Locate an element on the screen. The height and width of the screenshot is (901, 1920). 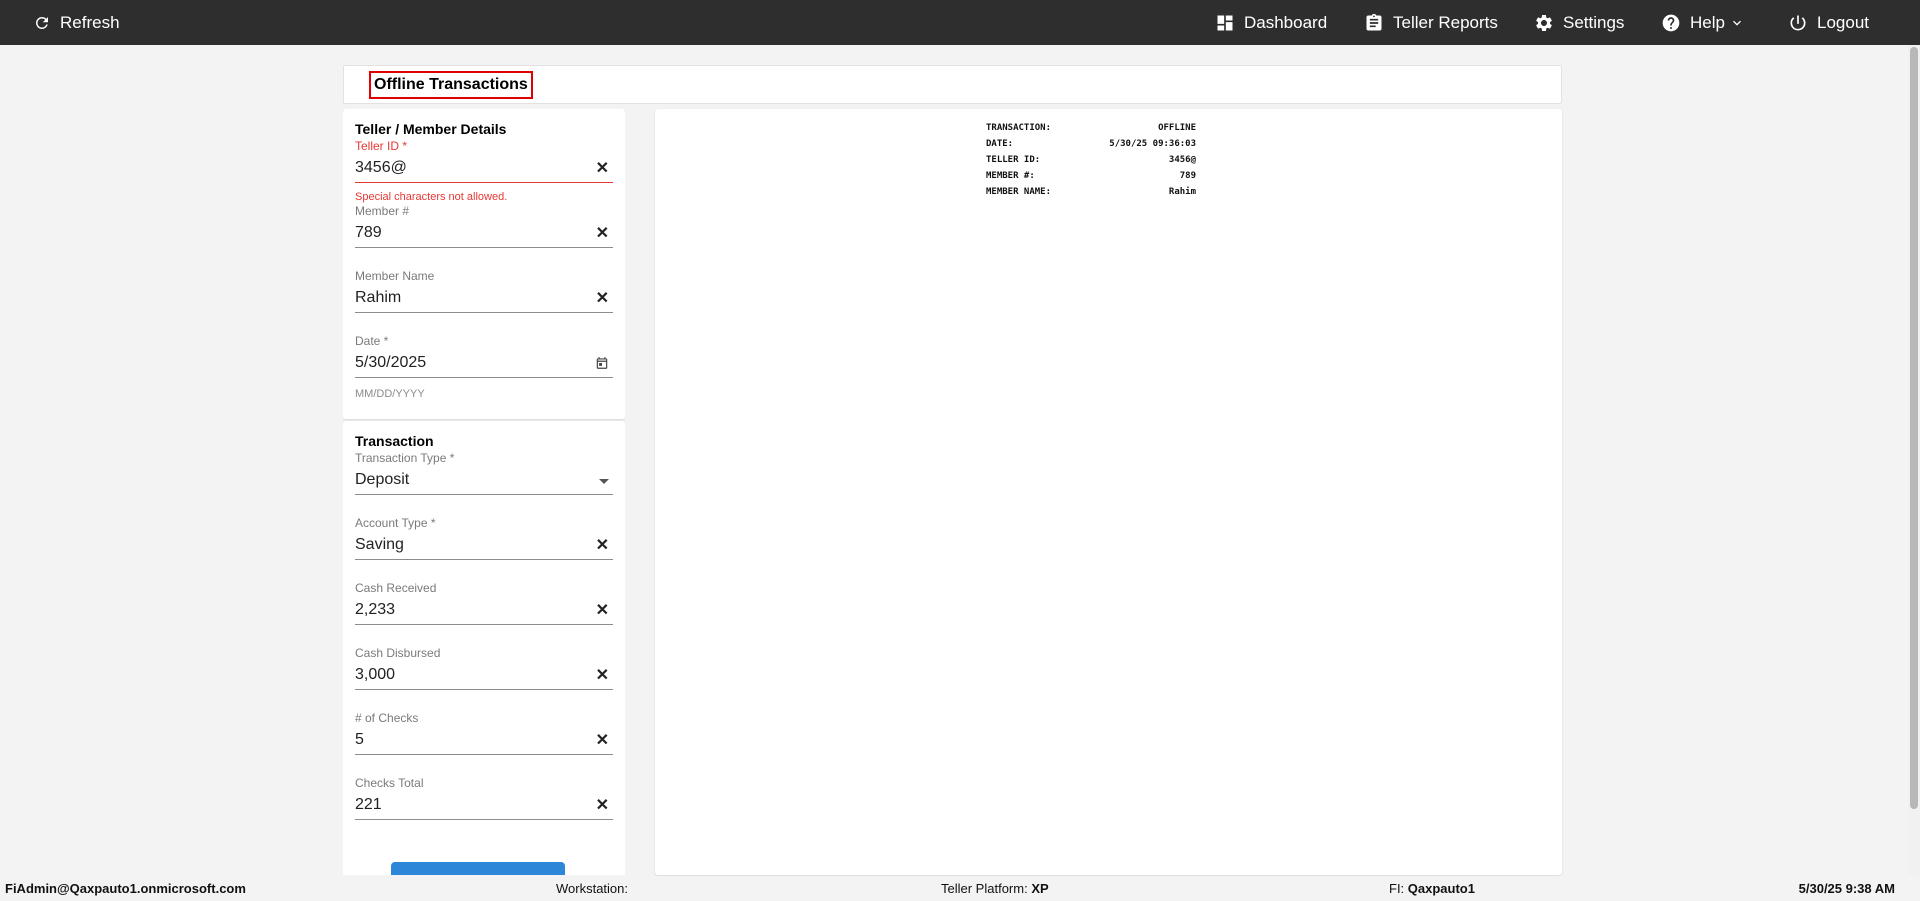
checks-total-input: 221 is located at coordinates (368, 805).